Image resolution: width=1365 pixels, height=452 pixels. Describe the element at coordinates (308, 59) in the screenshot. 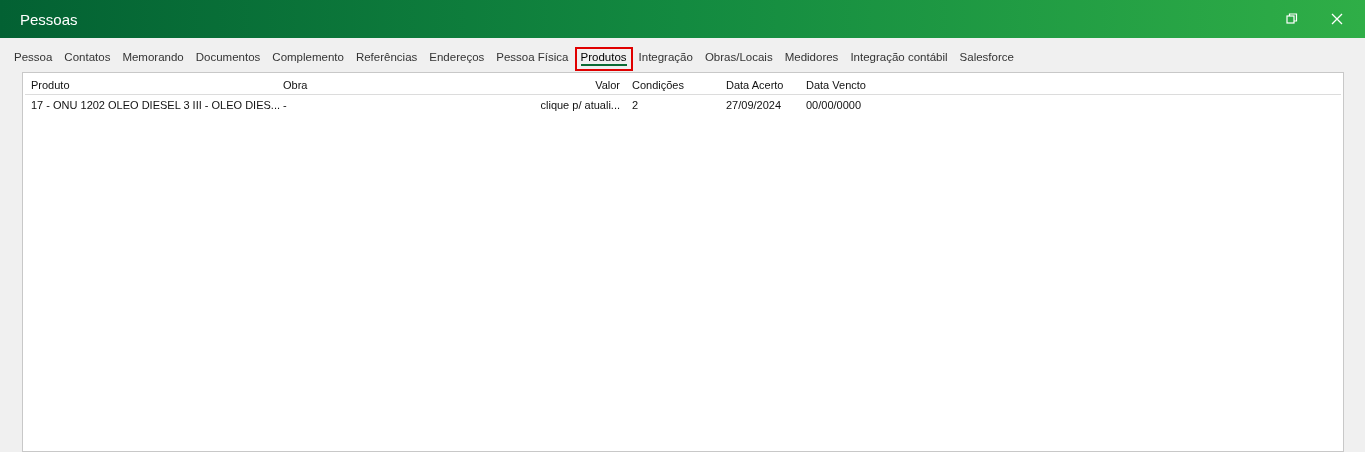

I see `tab: Complemento` at that location.